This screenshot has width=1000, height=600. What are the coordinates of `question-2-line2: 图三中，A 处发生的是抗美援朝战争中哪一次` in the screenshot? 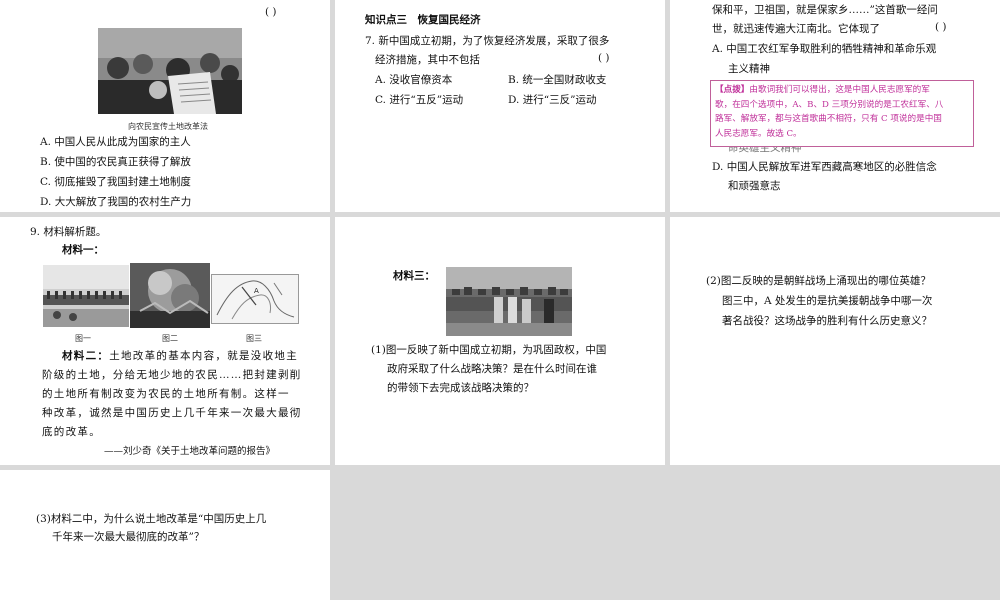 It's located at (827, 301).